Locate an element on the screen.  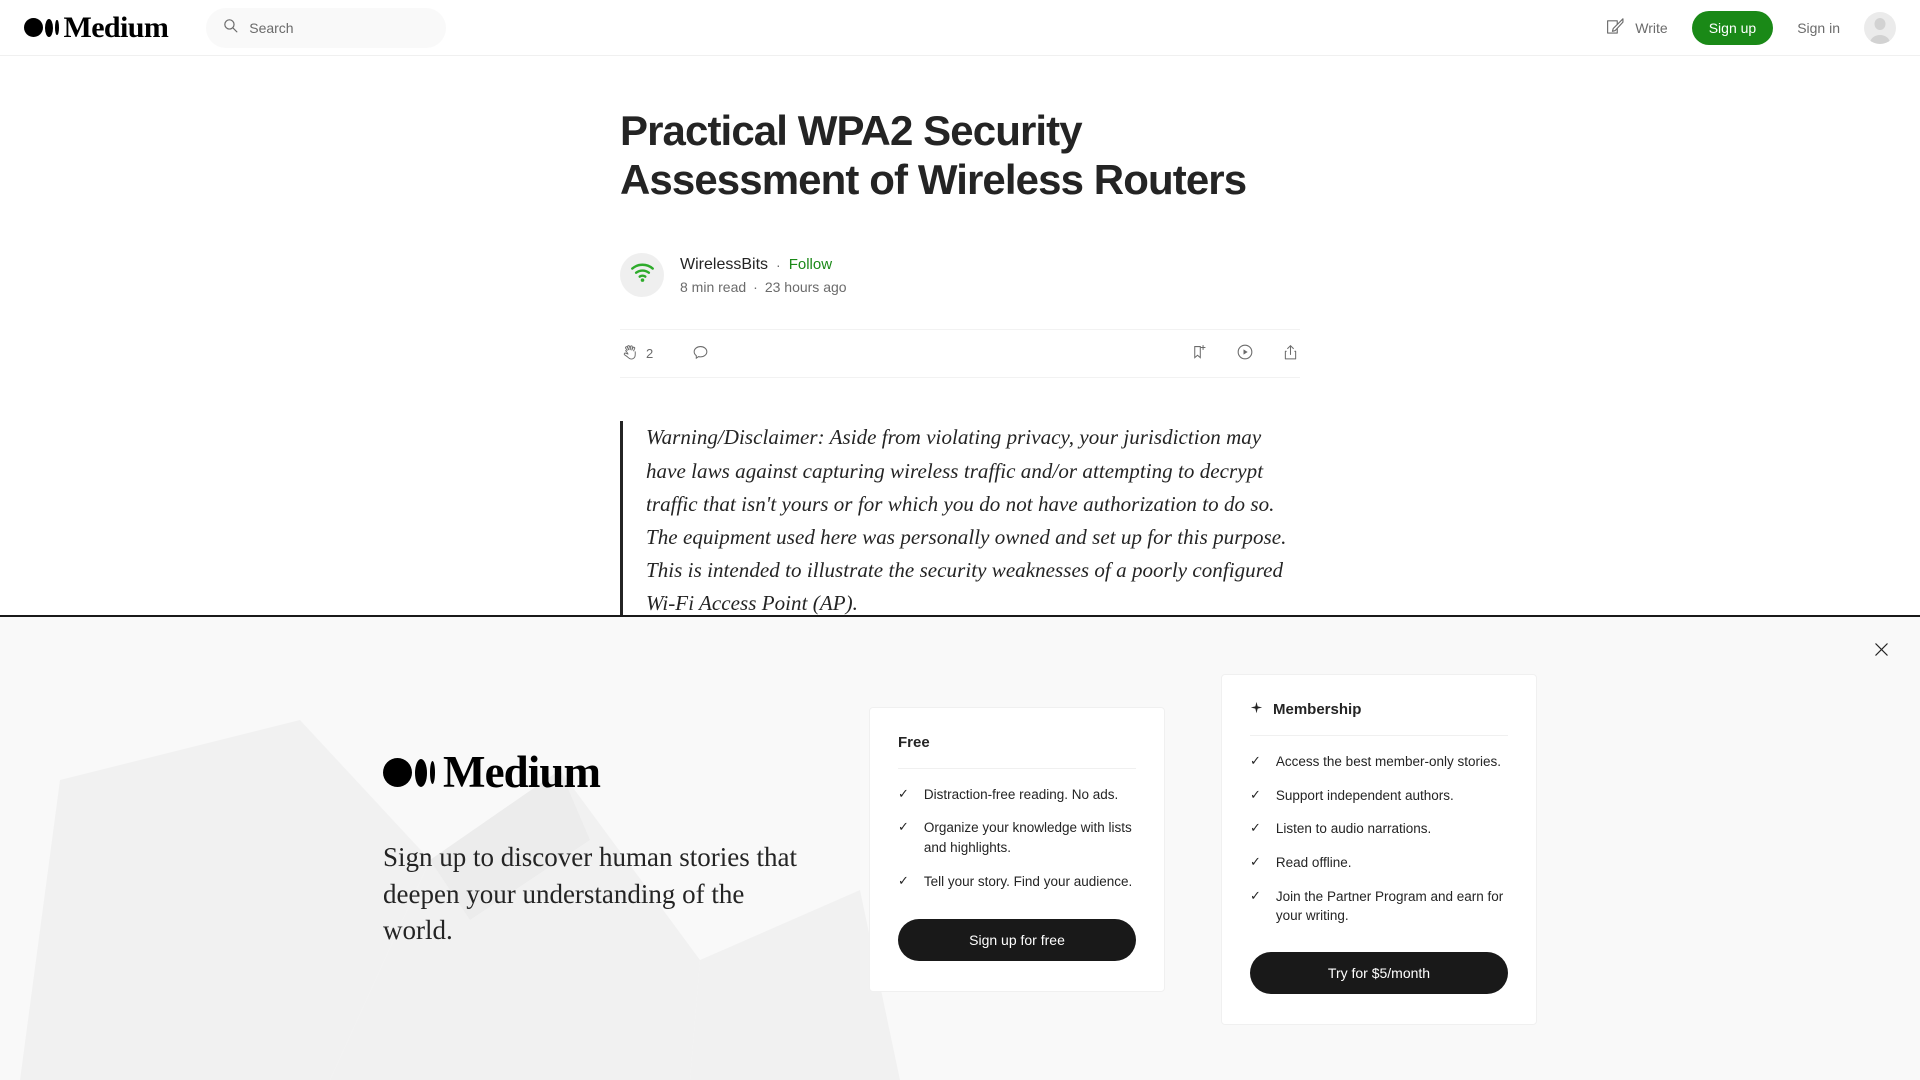
user-avatar-button is located at coordinates (1880, 27).